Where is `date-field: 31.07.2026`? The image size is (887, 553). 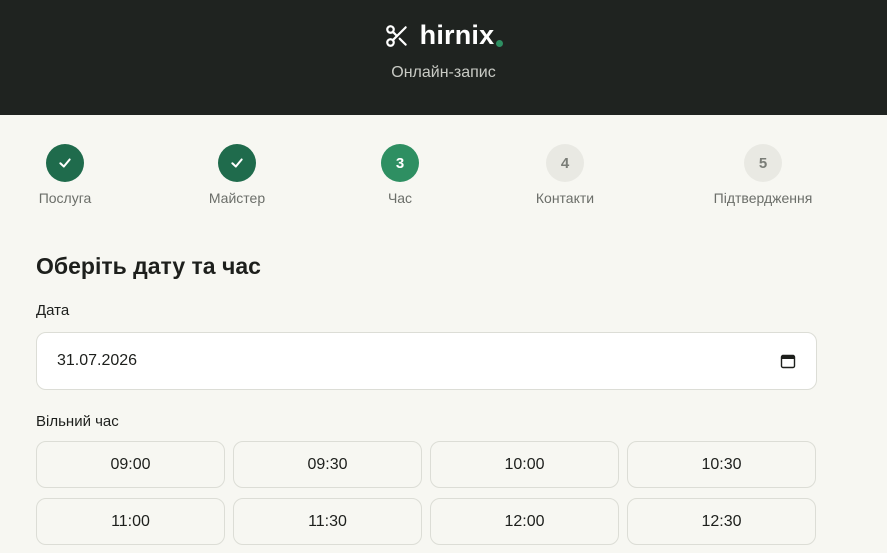 date-field: 31.07.2026 is located at coordinates (426, 361).